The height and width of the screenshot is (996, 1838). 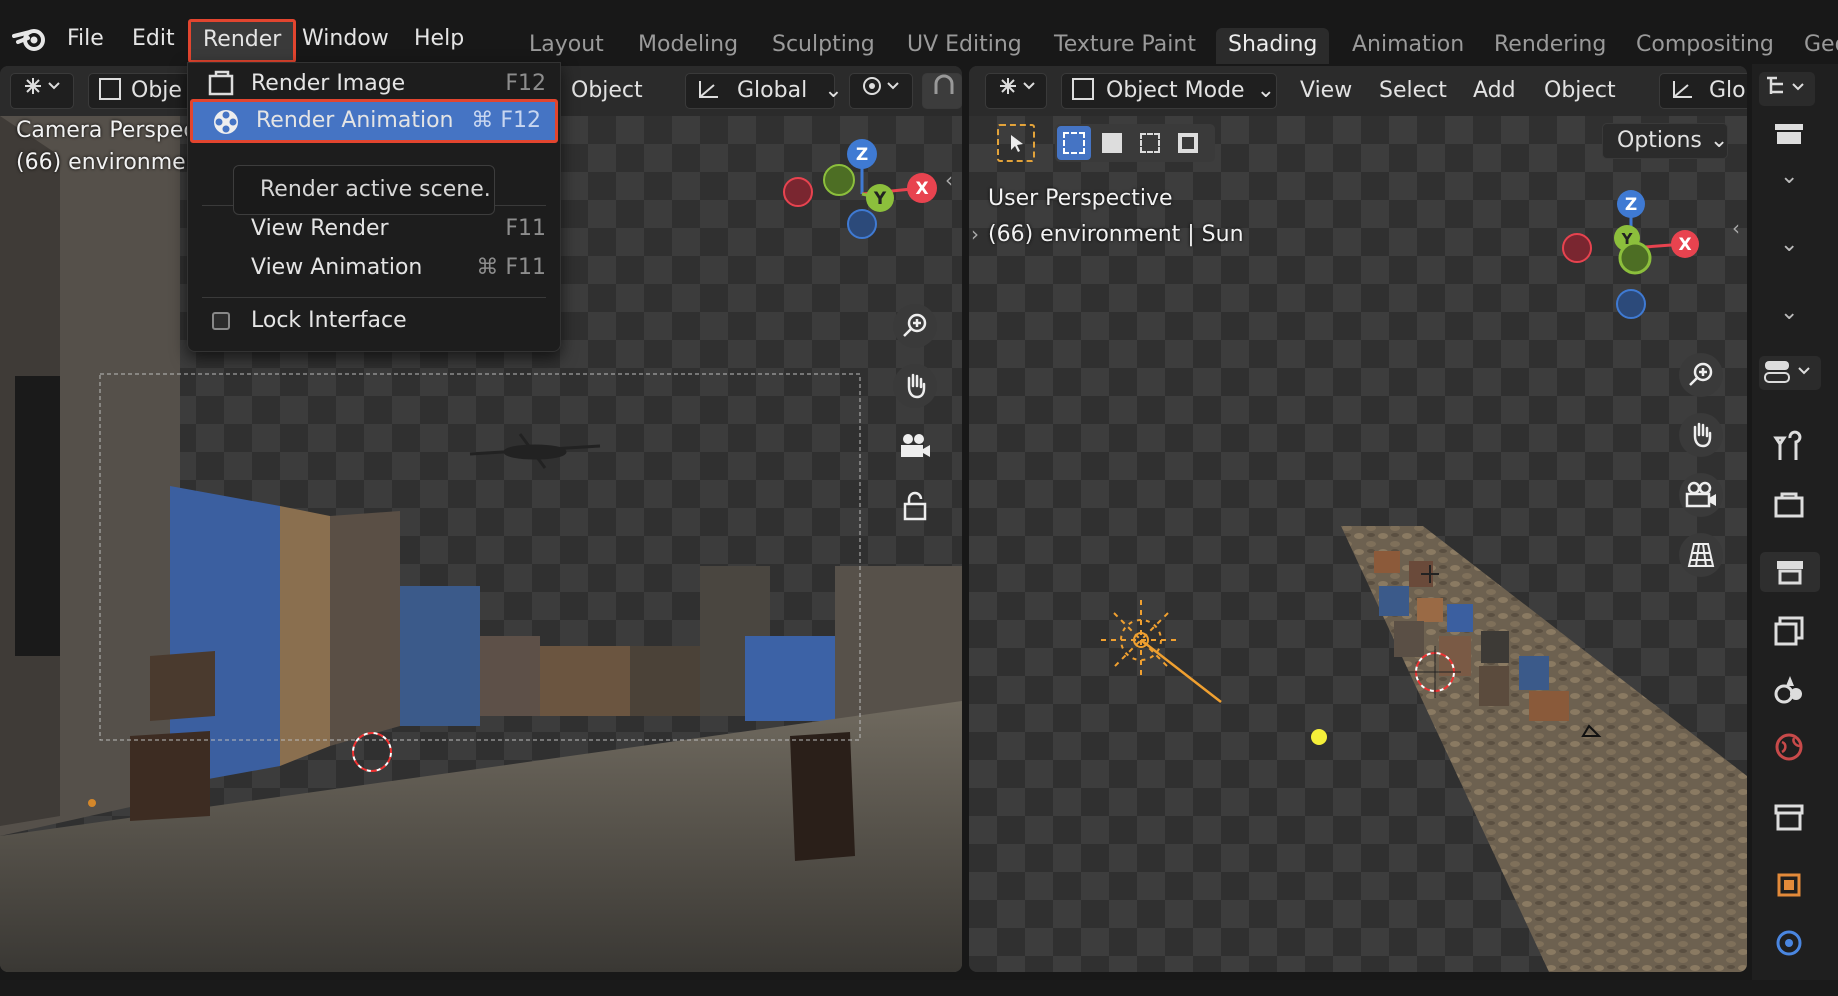 I want to click on lock-interface-label: Lock Interface, so click(x=329, y=320).